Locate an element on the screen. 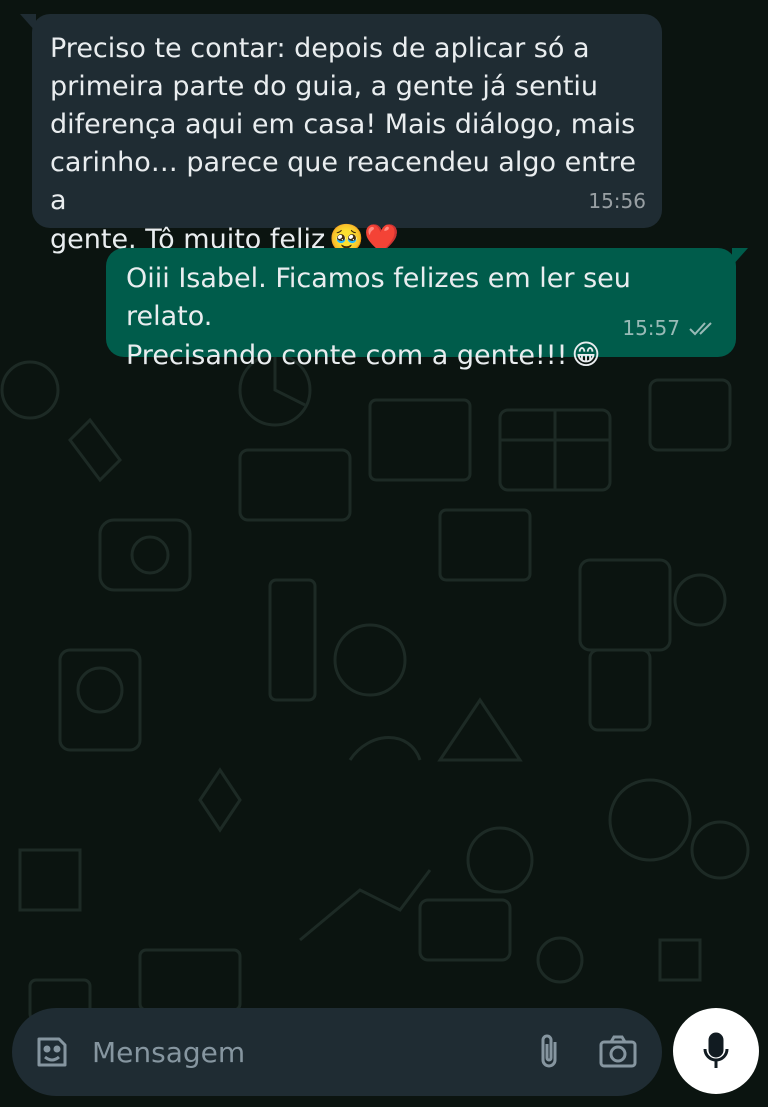  microphone-icon is located at coordinates (716, 1050).